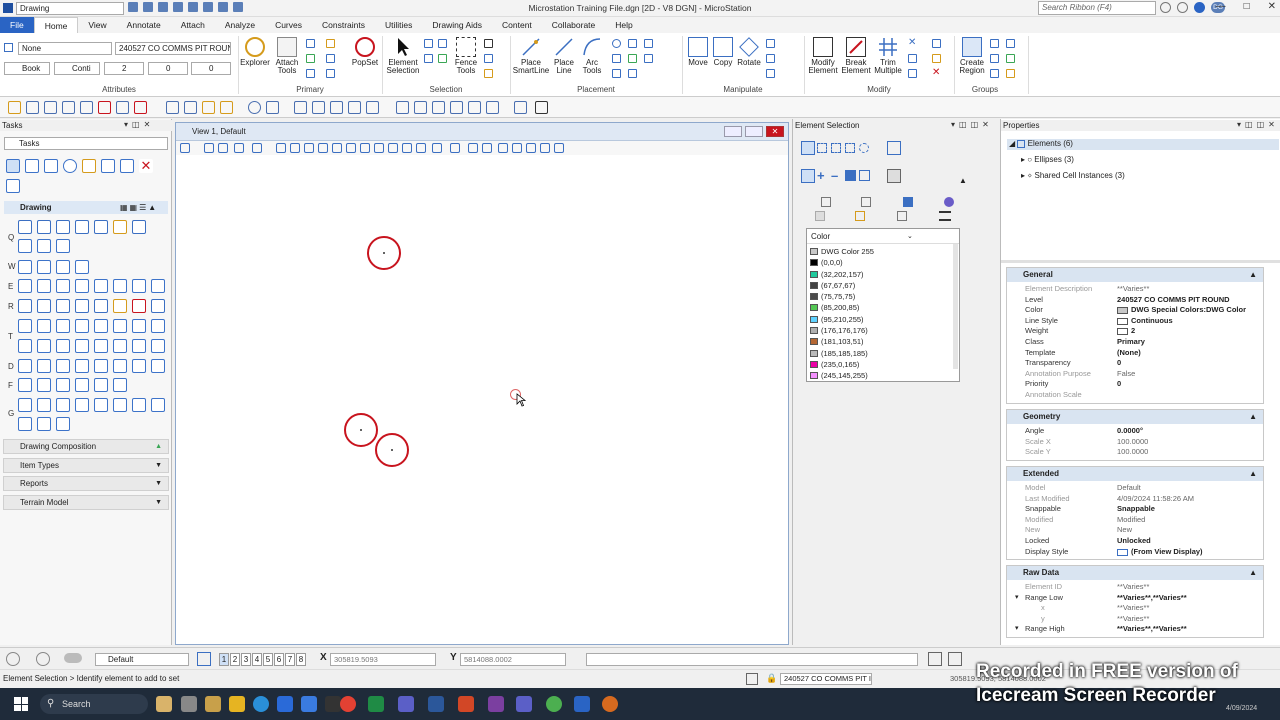 Image resolution: width=1280 pixels, height=720 pixels. I want to click on line-weight-tab-icon, so click(945, 216).